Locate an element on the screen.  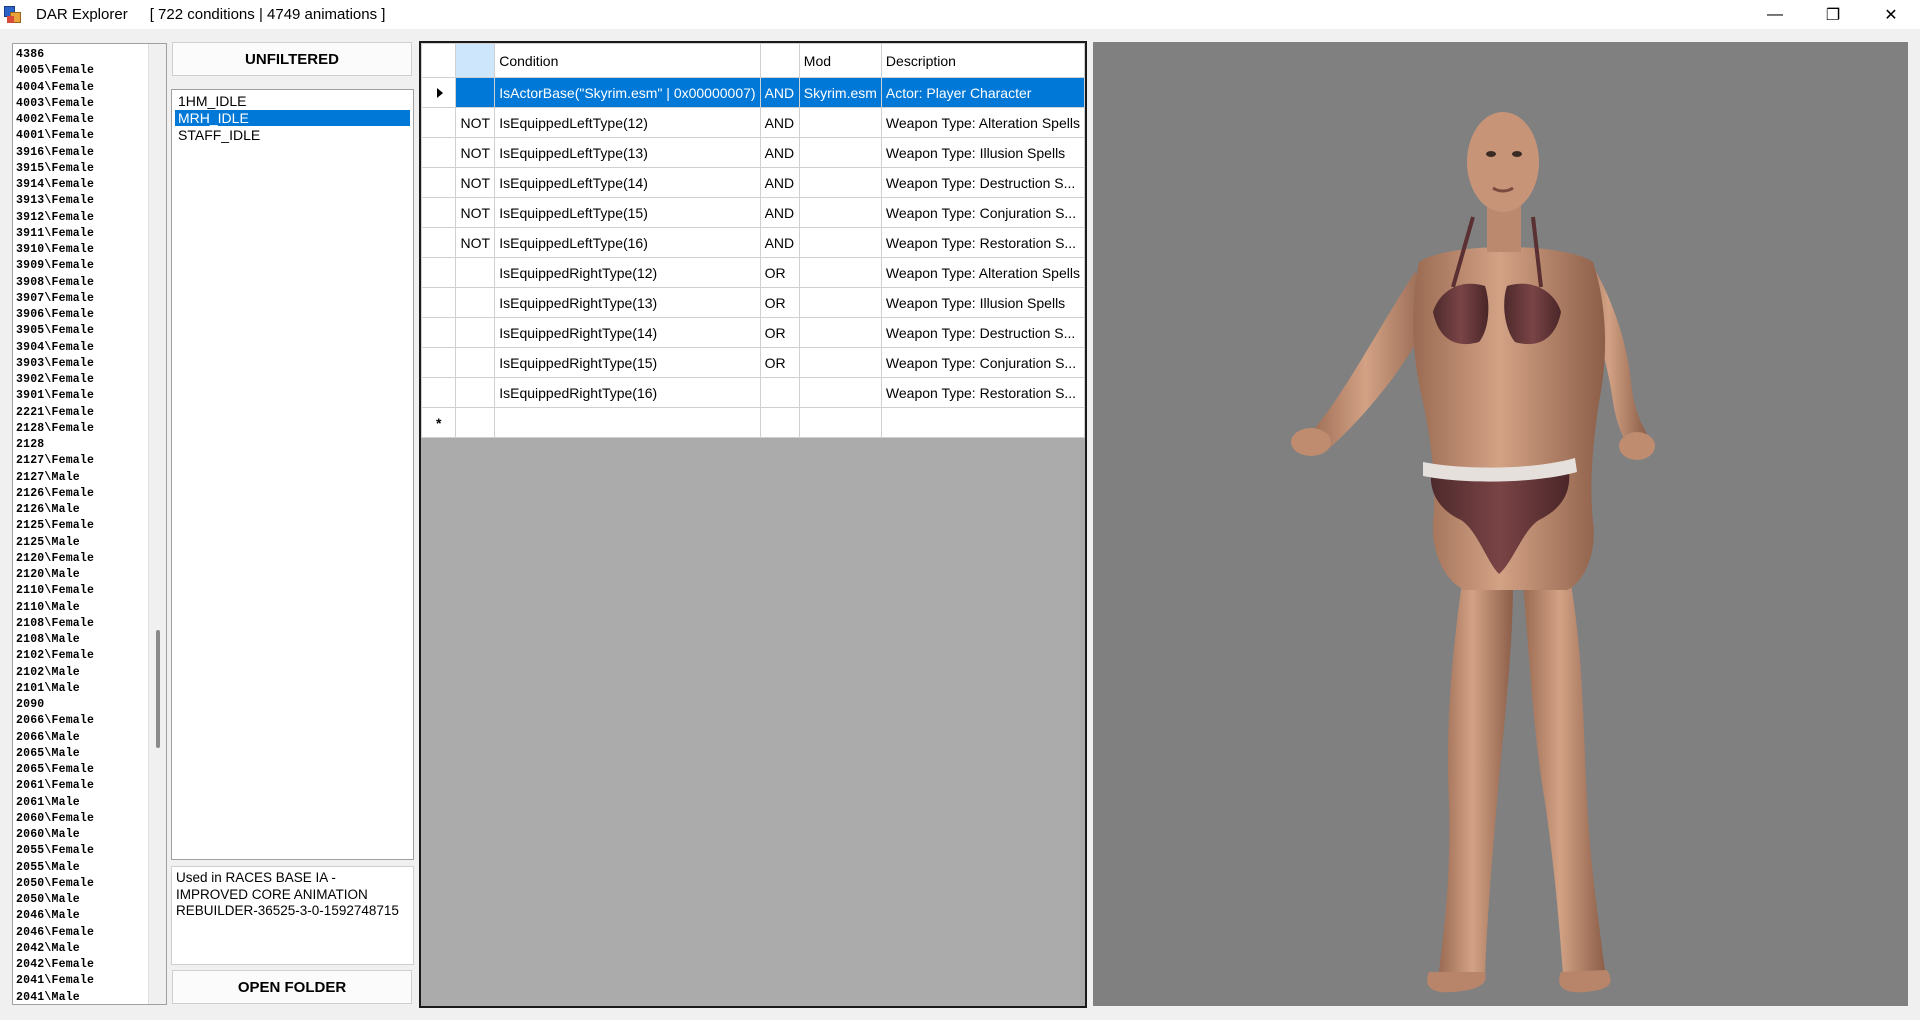
folder-list-item: 3901\Female is located at coordinates (81, 396).